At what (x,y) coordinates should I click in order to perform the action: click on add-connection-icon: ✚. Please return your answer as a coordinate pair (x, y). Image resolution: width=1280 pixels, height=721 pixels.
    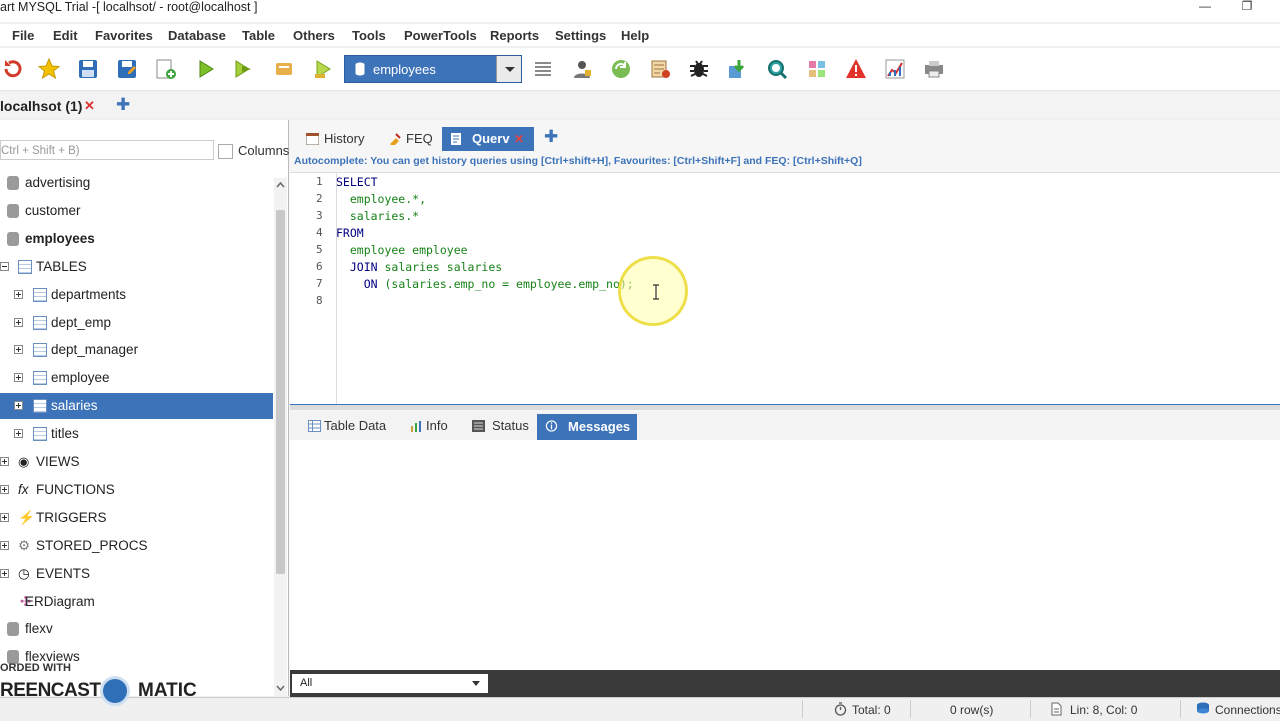
    Looking at the image, I should click on (123, 105).